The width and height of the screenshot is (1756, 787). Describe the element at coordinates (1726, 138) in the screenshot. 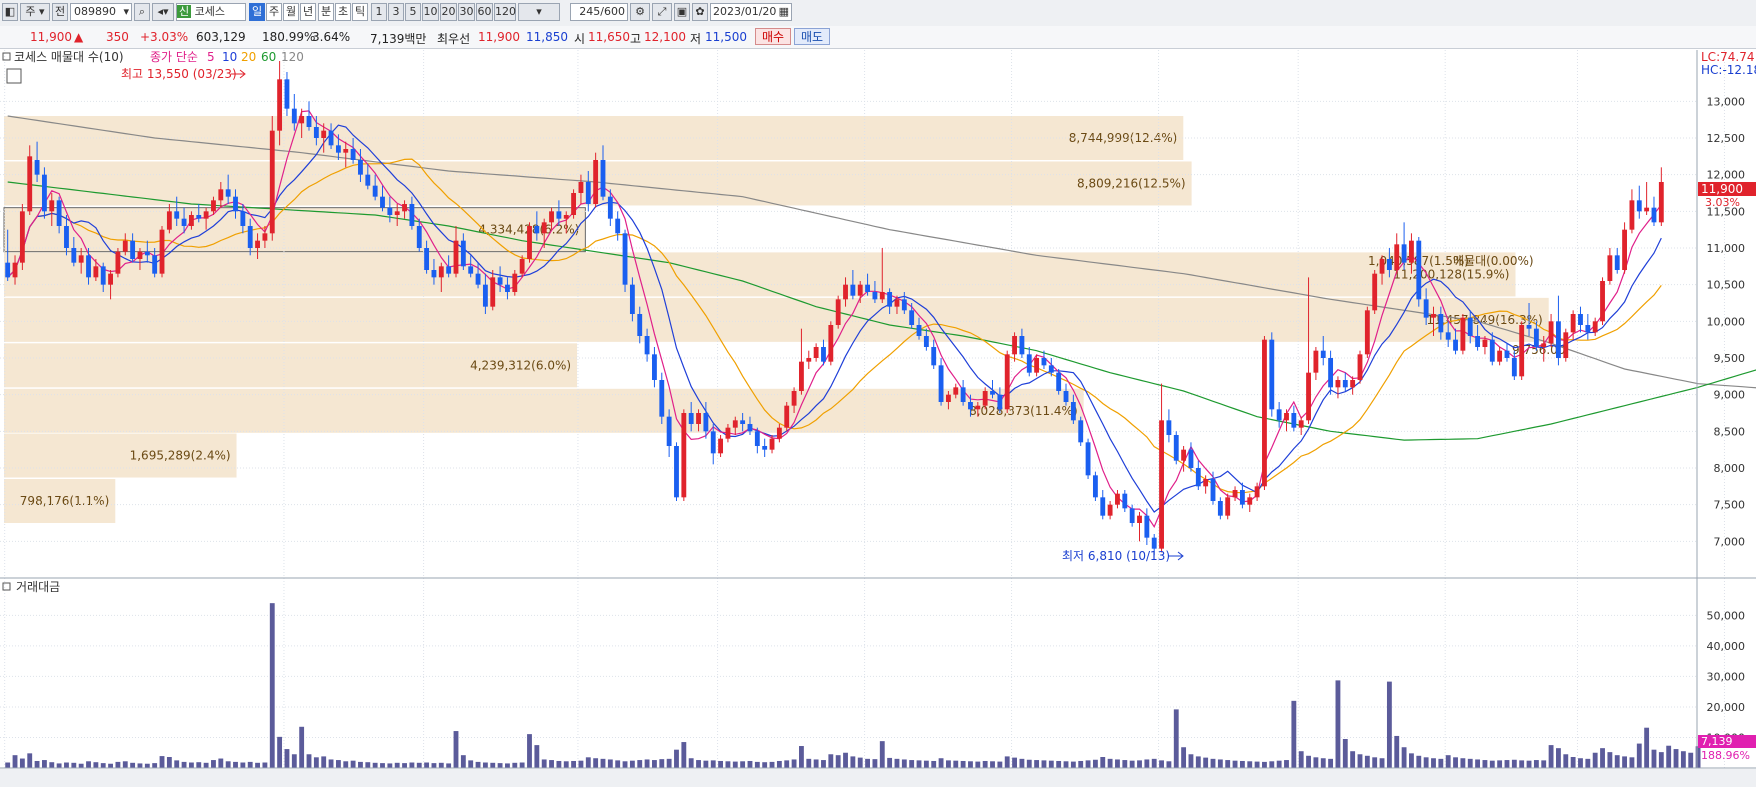

I see `price-tick-label: 12,500` at that location.